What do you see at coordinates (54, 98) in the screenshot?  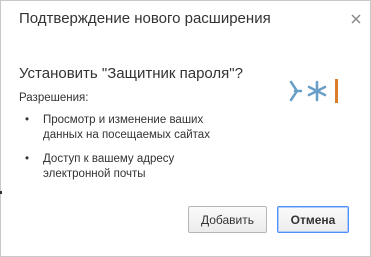 I see `permissions-heading: Разрешения:` at bounding box center [54, 98].